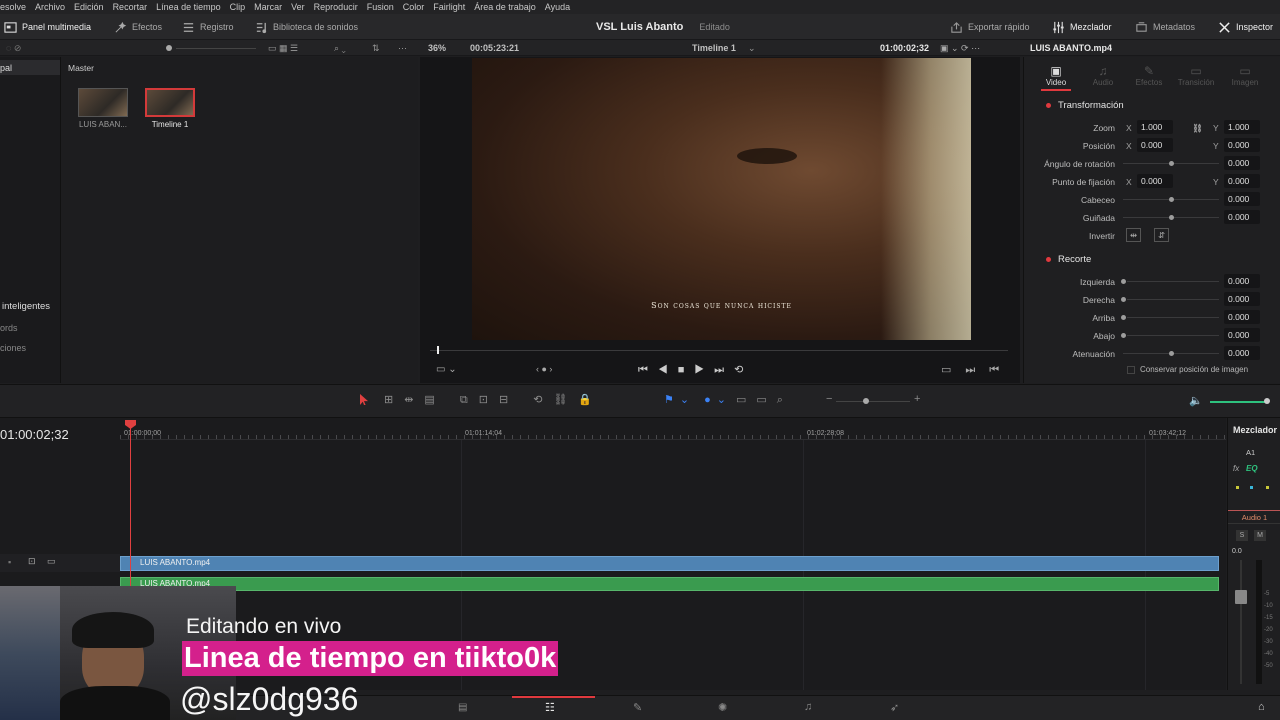 The width and height of the screenshot is (1280, 720). Describe the element at coordinates (1197, 128) in the screenshot. I see `link-icon: ⛓` at that location.